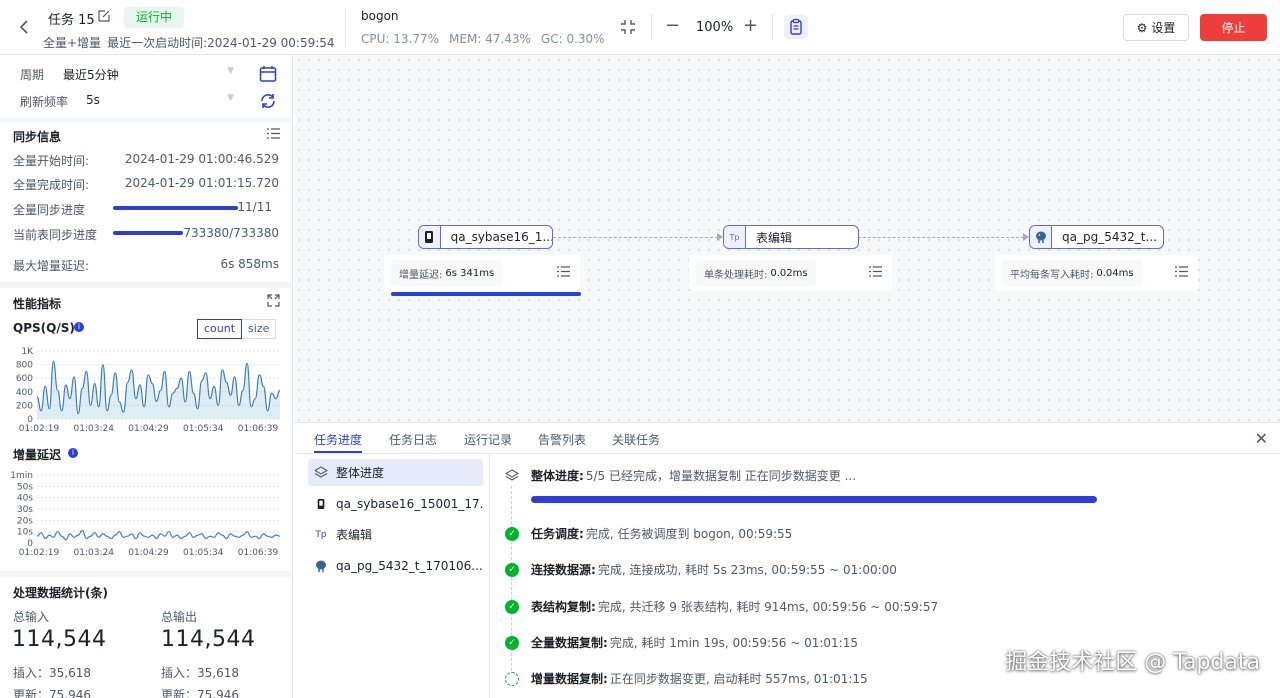 Image resolution: width=1280 pixels, height=698 pixels. What do you see at coordinates (154, 17) in the screenshot?
I see `status-badge: 运行中` at bounding box center [154, 17].